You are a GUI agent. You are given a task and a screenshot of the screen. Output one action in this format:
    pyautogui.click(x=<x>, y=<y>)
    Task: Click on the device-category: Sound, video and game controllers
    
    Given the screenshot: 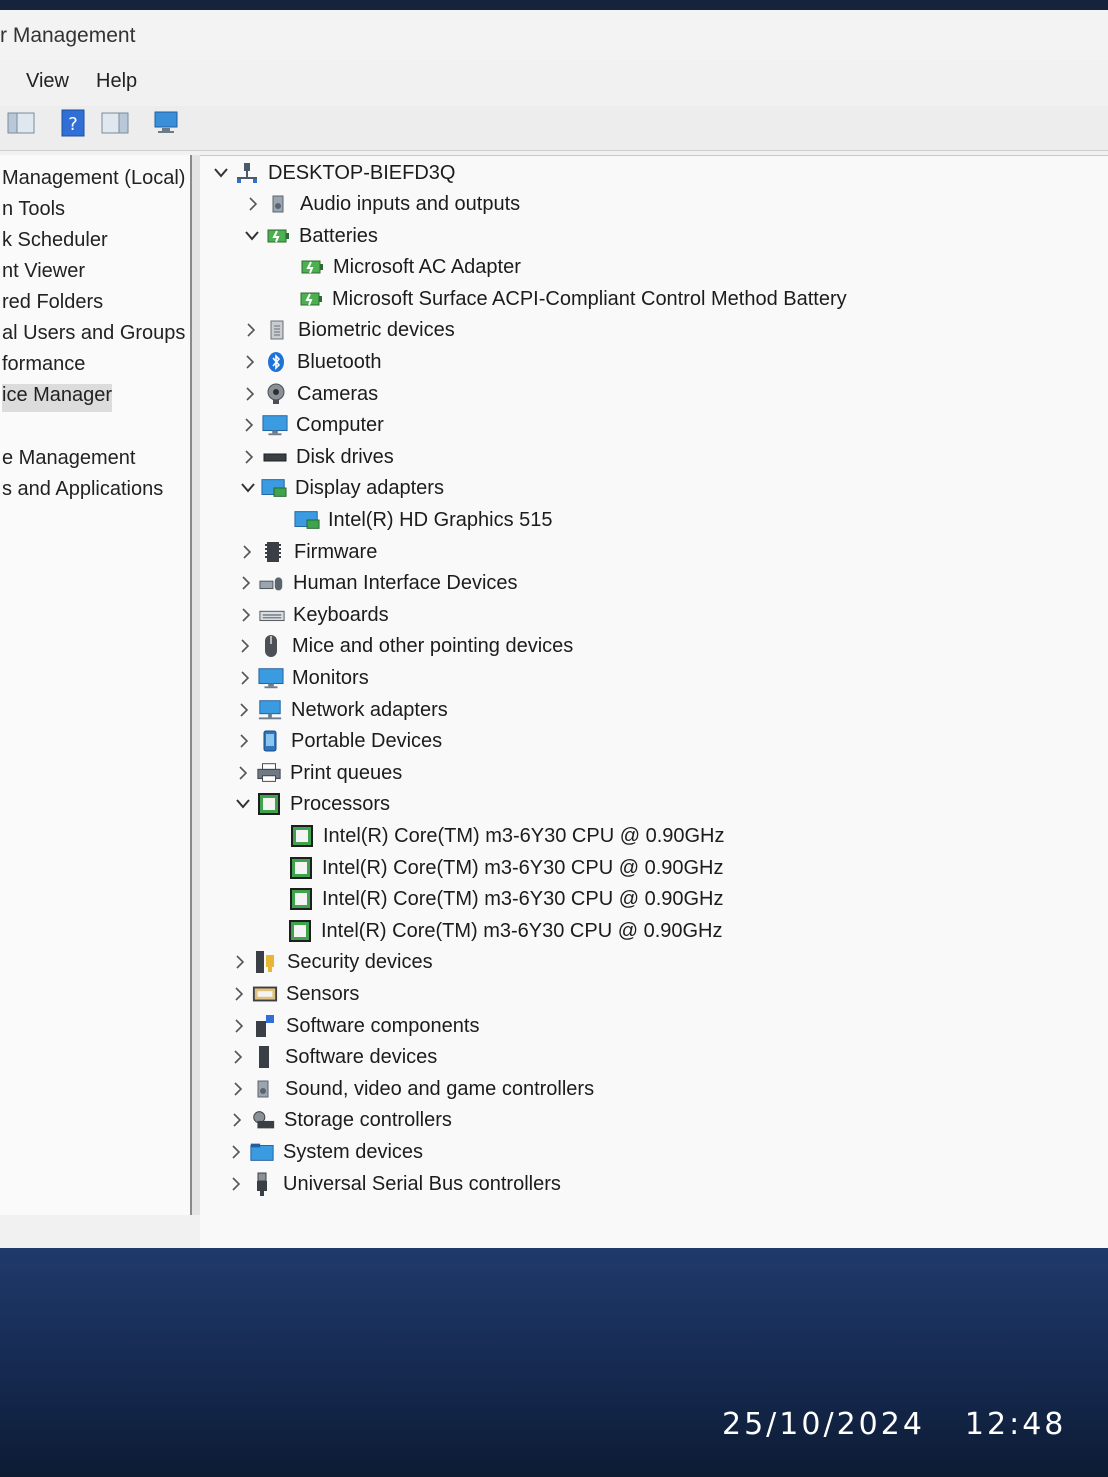 What is the action you would take?
    pyautogui.click(x=409, y=1089)
    